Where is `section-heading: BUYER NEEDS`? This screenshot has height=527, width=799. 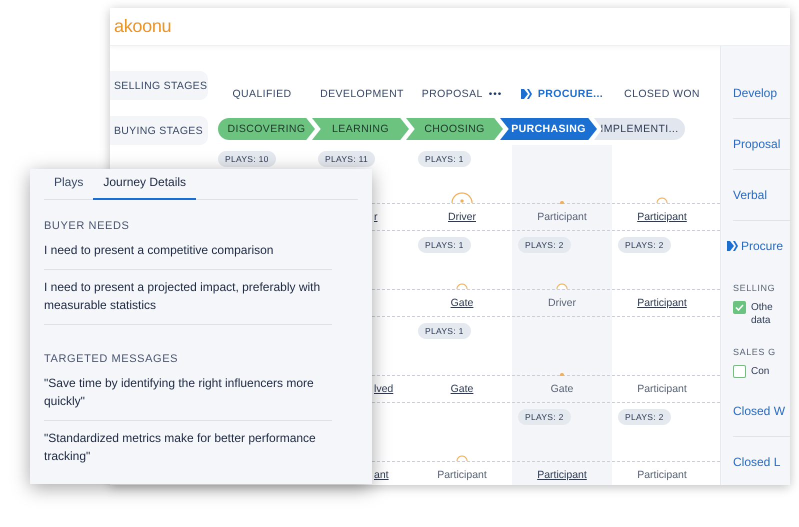
section-heading: BUYER NEEDS is located at coordinates (87, 226).